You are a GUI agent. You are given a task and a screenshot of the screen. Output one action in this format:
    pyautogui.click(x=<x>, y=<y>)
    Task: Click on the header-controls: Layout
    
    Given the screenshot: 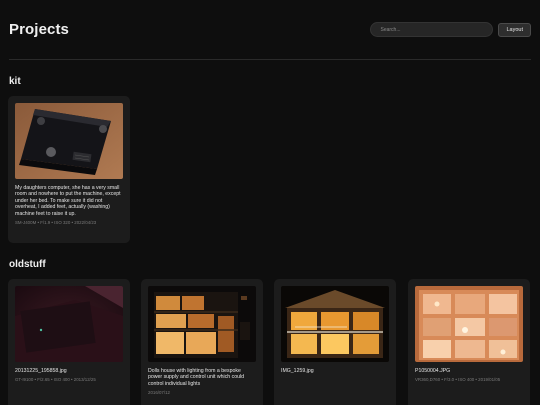 What is the action you would take?
    pyautogui.click(x=450, y=29)
    